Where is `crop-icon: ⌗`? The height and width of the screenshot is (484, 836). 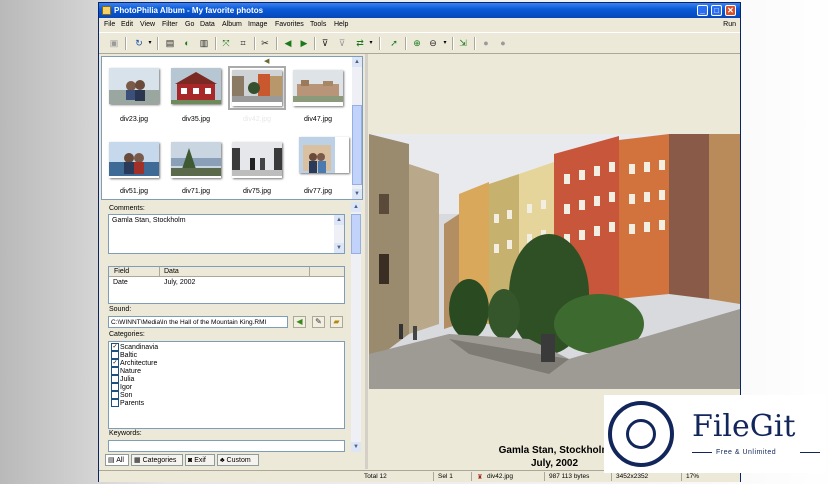 crop-icon: ⌗ is located at coordinates (243, 43).